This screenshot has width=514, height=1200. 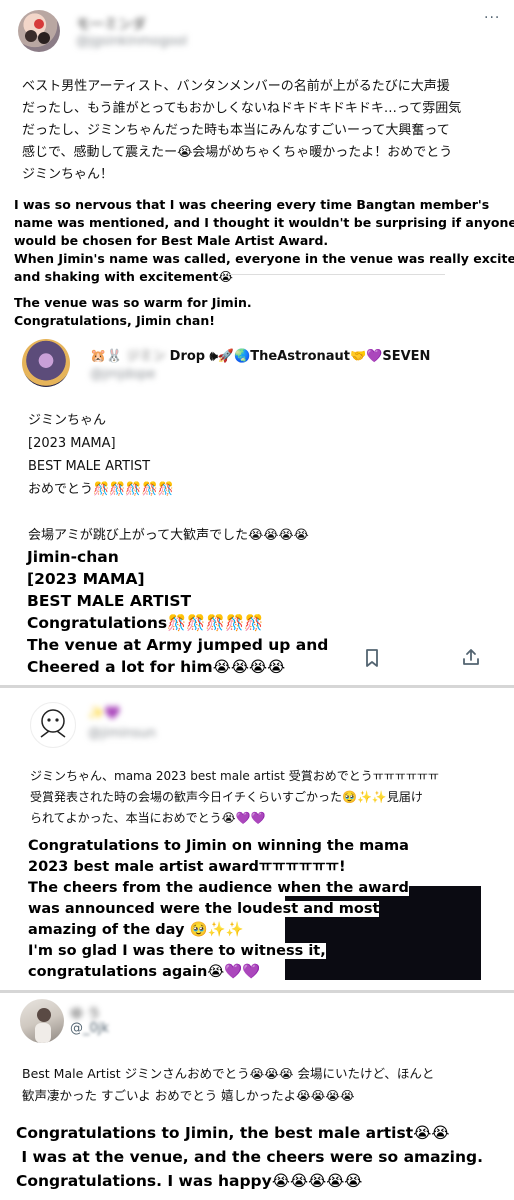 What do you see at coordinates (236, 86) in the screenshot?
I see `text-line: ベスト男性アーティスト、バンタンメンバーの名前が上がるたびに大声援` at bounding box center [236, 86].